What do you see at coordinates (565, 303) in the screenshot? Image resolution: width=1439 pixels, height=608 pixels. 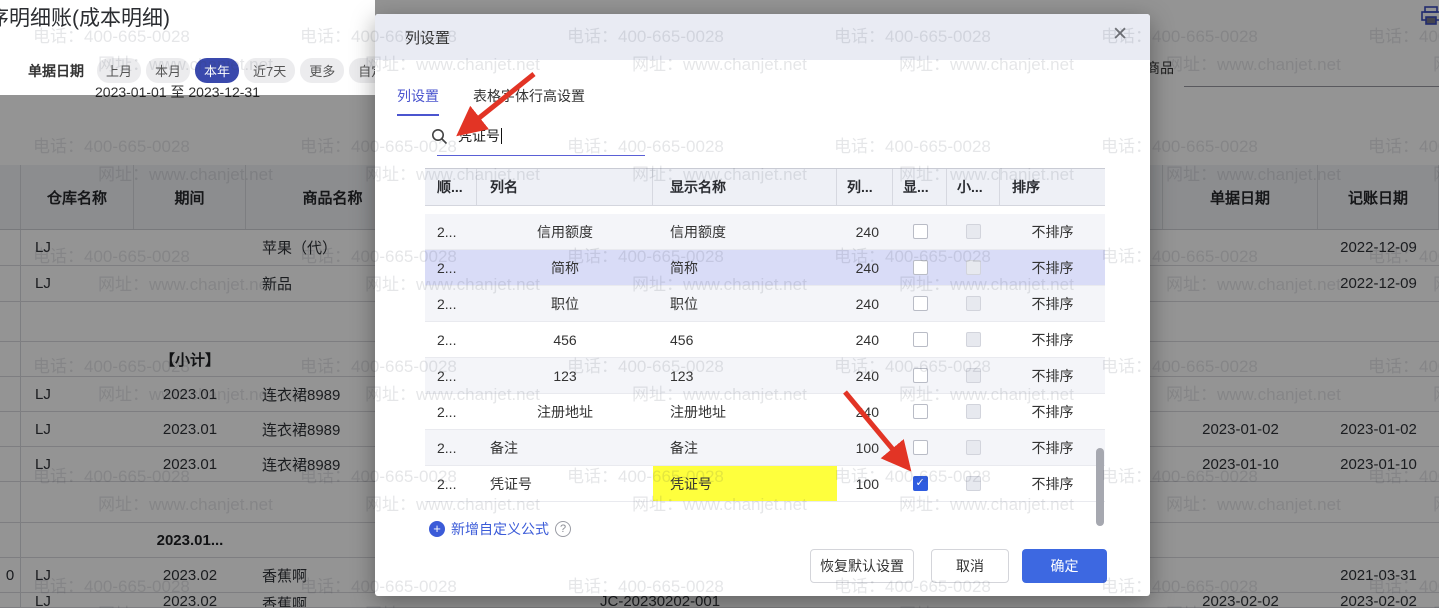 I see `cell-column-name: 职位` at bounding box center [565, 303].